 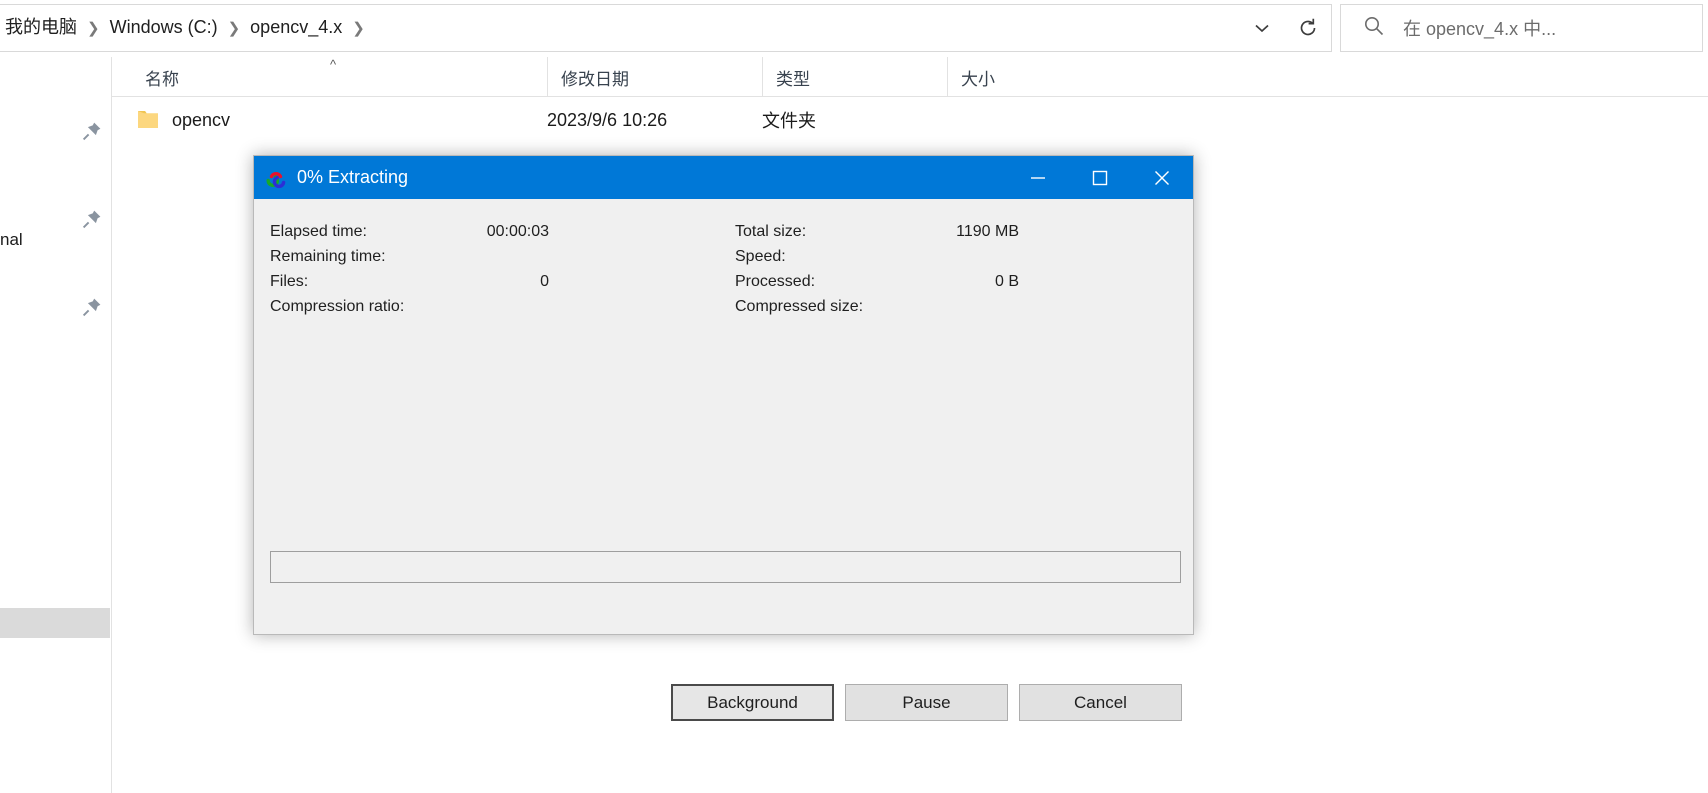 I want to click on breadcrumb-item-0: 我的电脑, so click(x=41, y=27).